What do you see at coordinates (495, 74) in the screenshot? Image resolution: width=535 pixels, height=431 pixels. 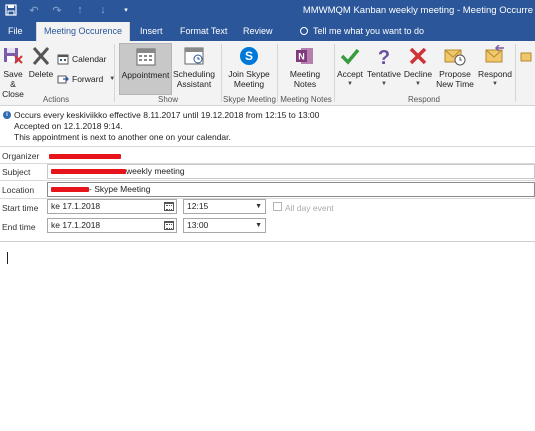 I see `respond-label: Respond` at bounding box center [495, 74].